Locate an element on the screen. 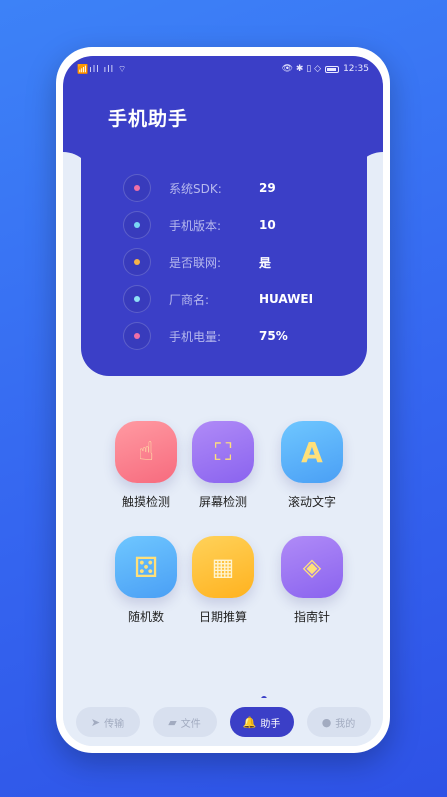  info-row-battery: 手机电量: 75% is located at coordinates (243, 336).